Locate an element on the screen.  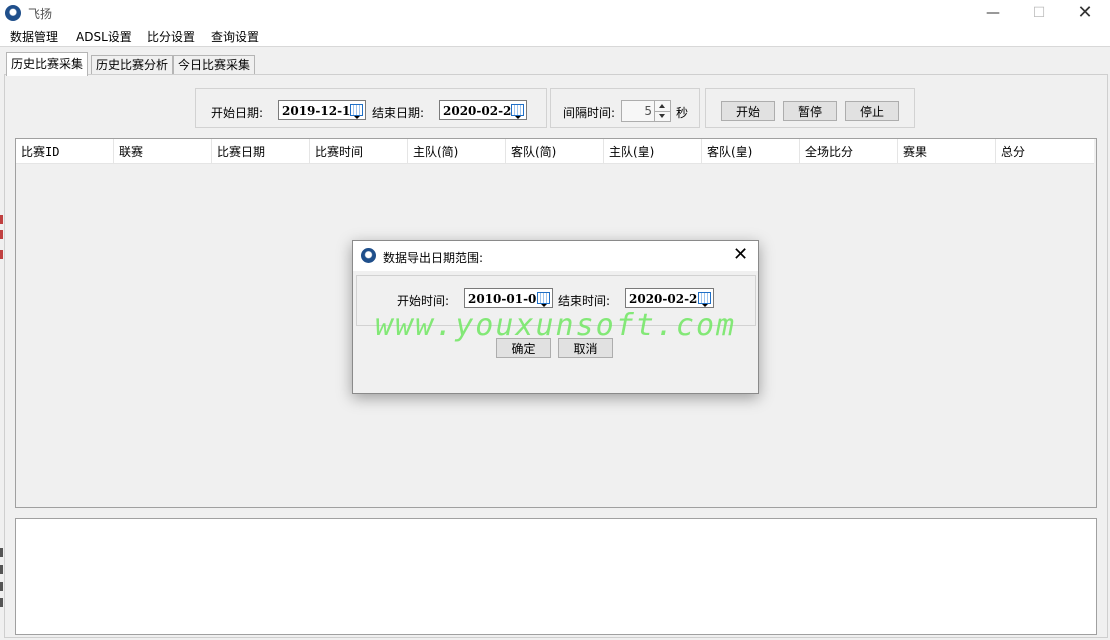
col-match-time: 比赛时间 is located at coordinates (359, 151).